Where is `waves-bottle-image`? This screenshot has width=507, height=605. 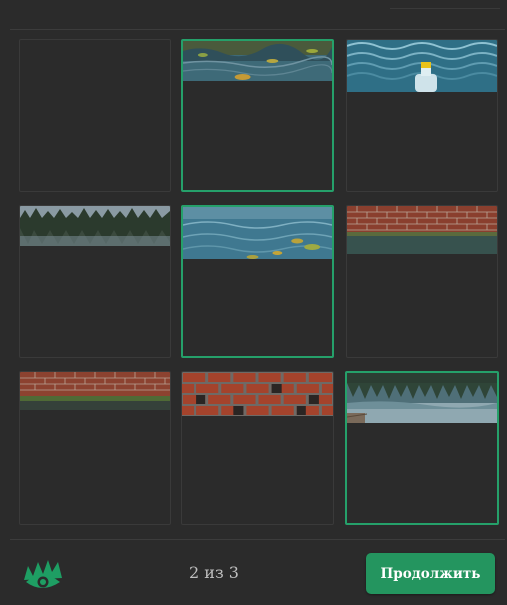 waves-bottle-image is located at coordinates (422, 66).